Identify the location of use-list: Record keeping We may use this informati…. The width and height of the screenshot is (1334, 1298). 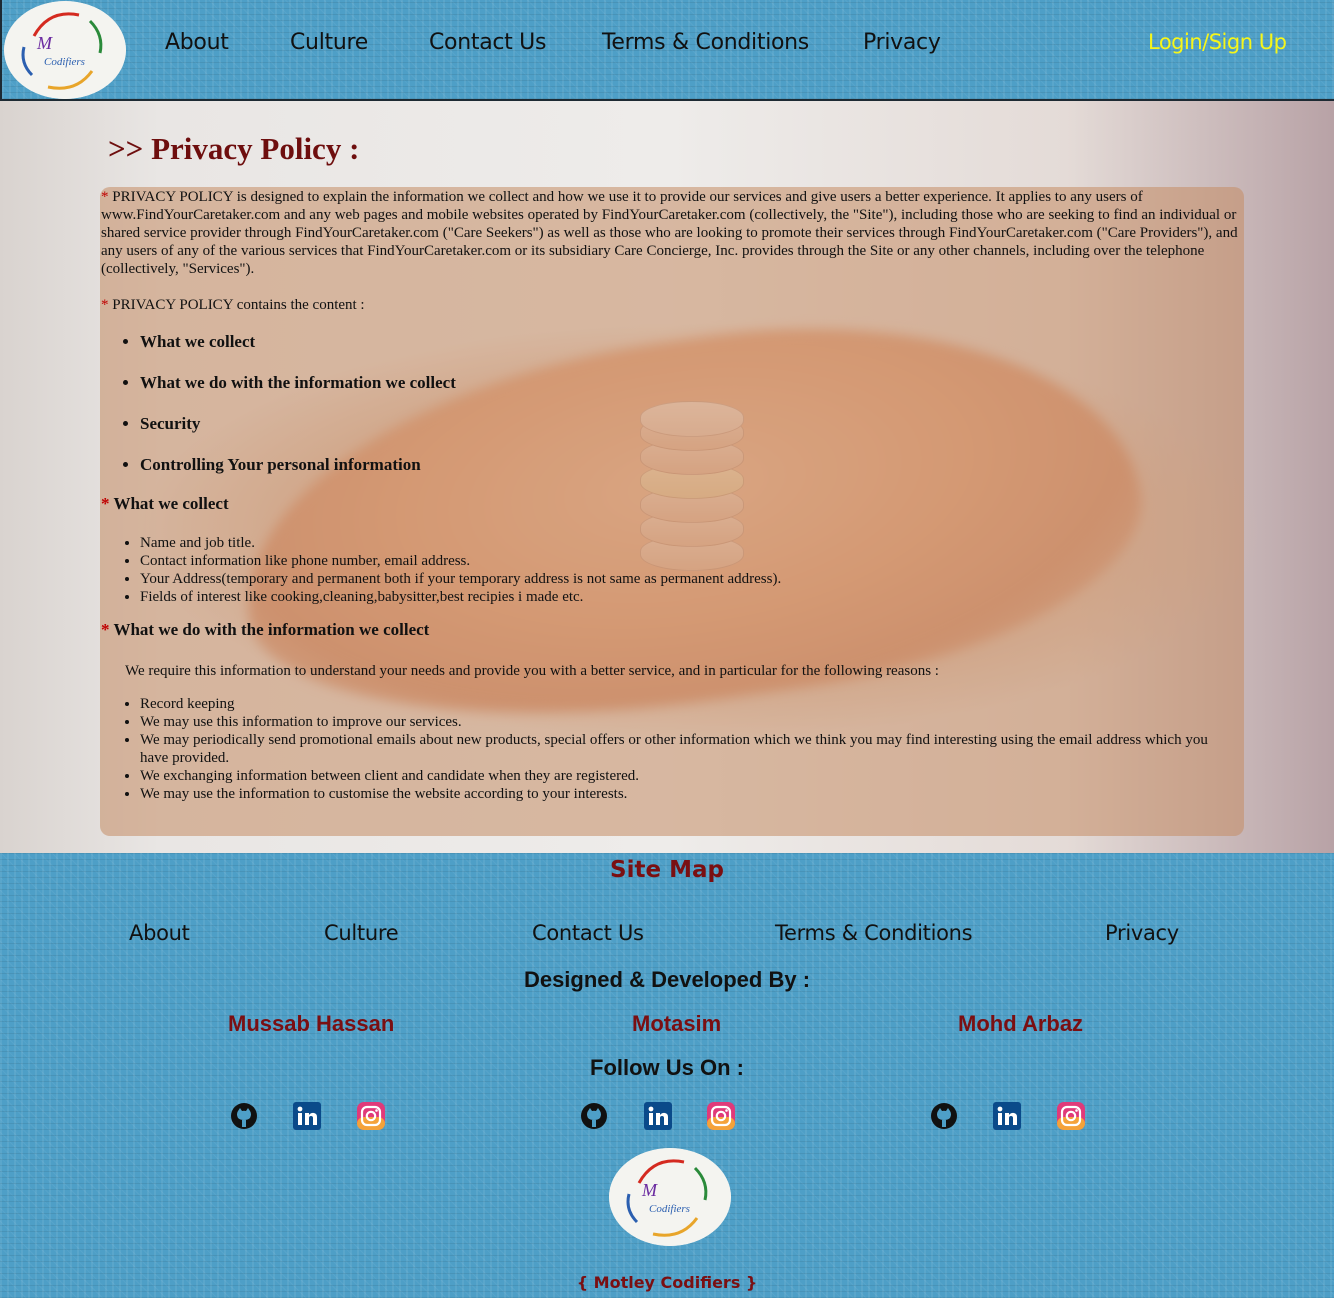
(680, 749).